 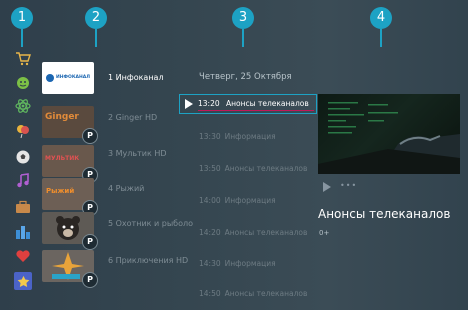 I want to click on schedule-time: 13:20, so click(x=209, y=103).